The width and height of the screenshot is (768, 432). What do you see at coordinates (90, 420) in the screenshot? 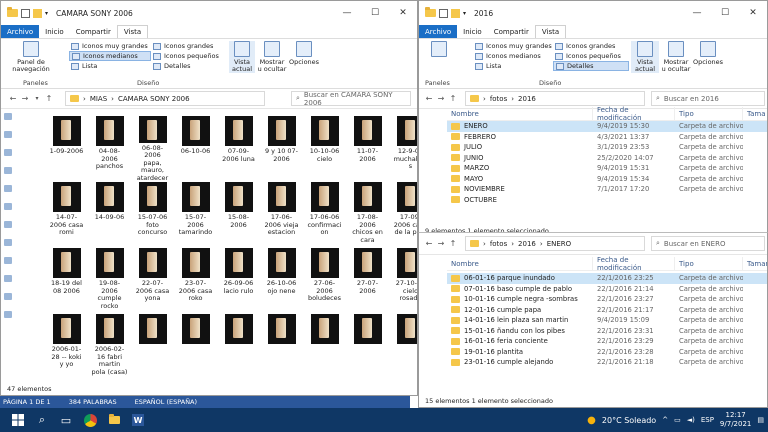
I see `chrome-icon` at bounding box center [90, 420].